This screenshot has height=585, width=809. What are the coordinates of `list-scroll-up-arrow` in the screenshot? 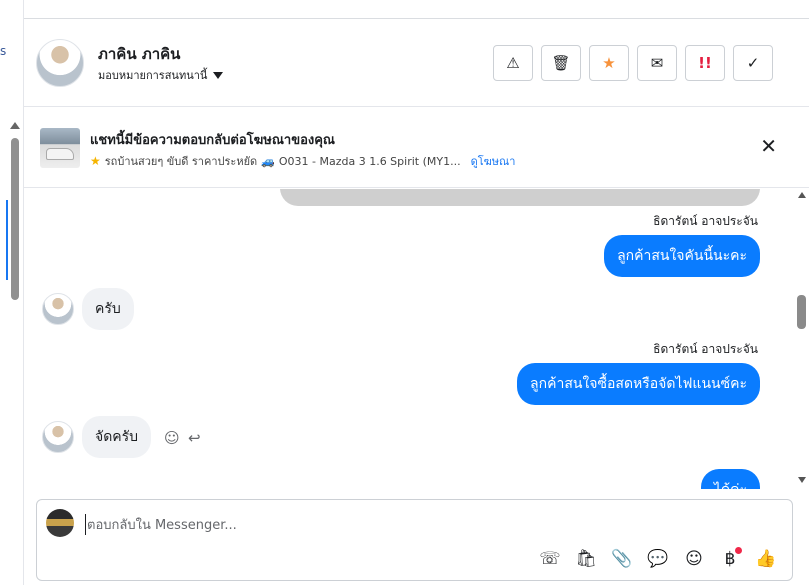 It's located at (15, 125).